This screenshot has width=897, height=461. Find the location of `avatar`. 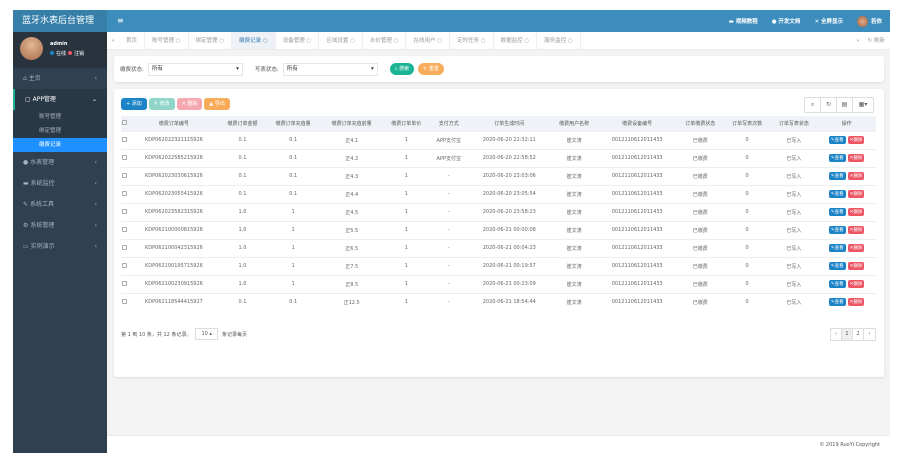

avatar is located at coordinates (31, 48).